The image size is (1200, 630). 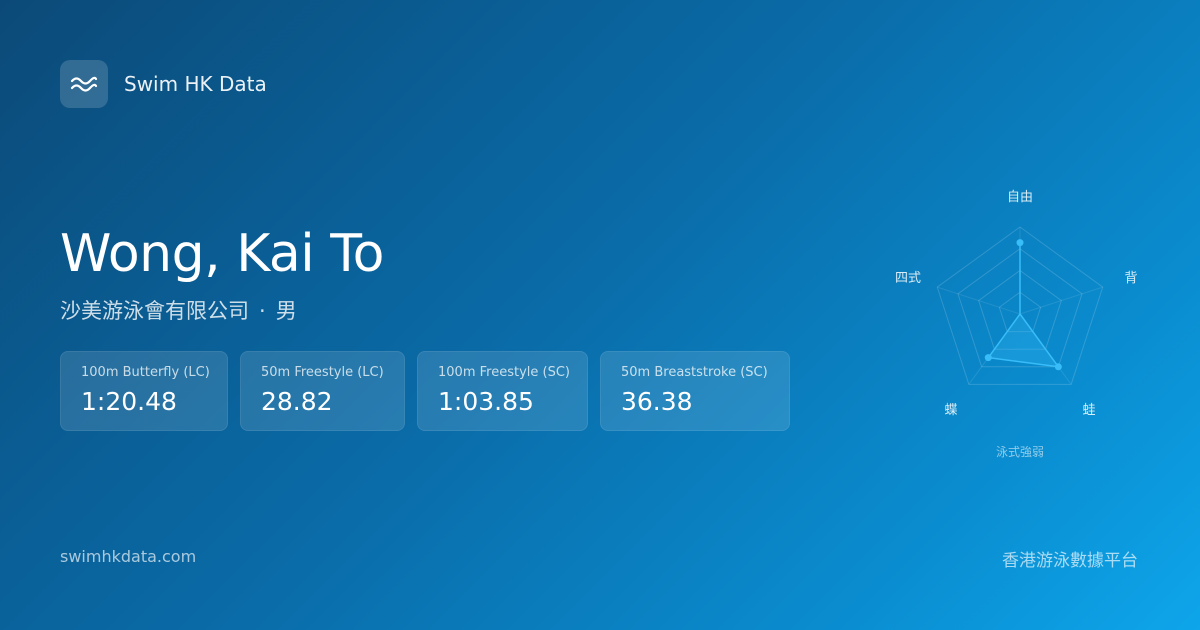 I want to click on brand-name: Swim HK Data, so click(x=195, y=84).